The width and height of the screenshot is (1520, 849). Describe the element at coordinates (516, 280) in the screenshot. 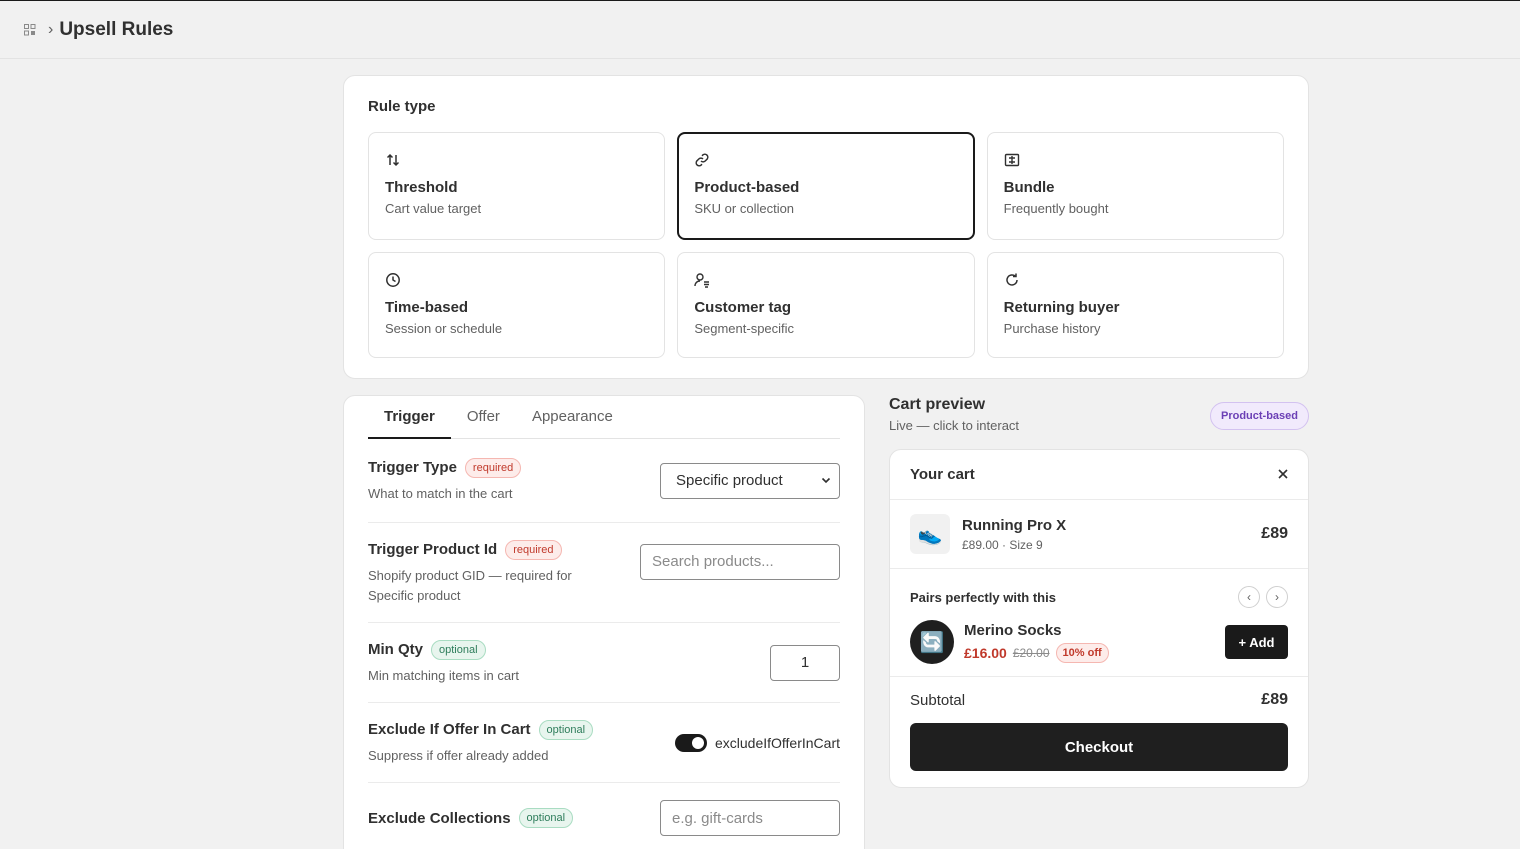

I see `clock-icon` at that location.